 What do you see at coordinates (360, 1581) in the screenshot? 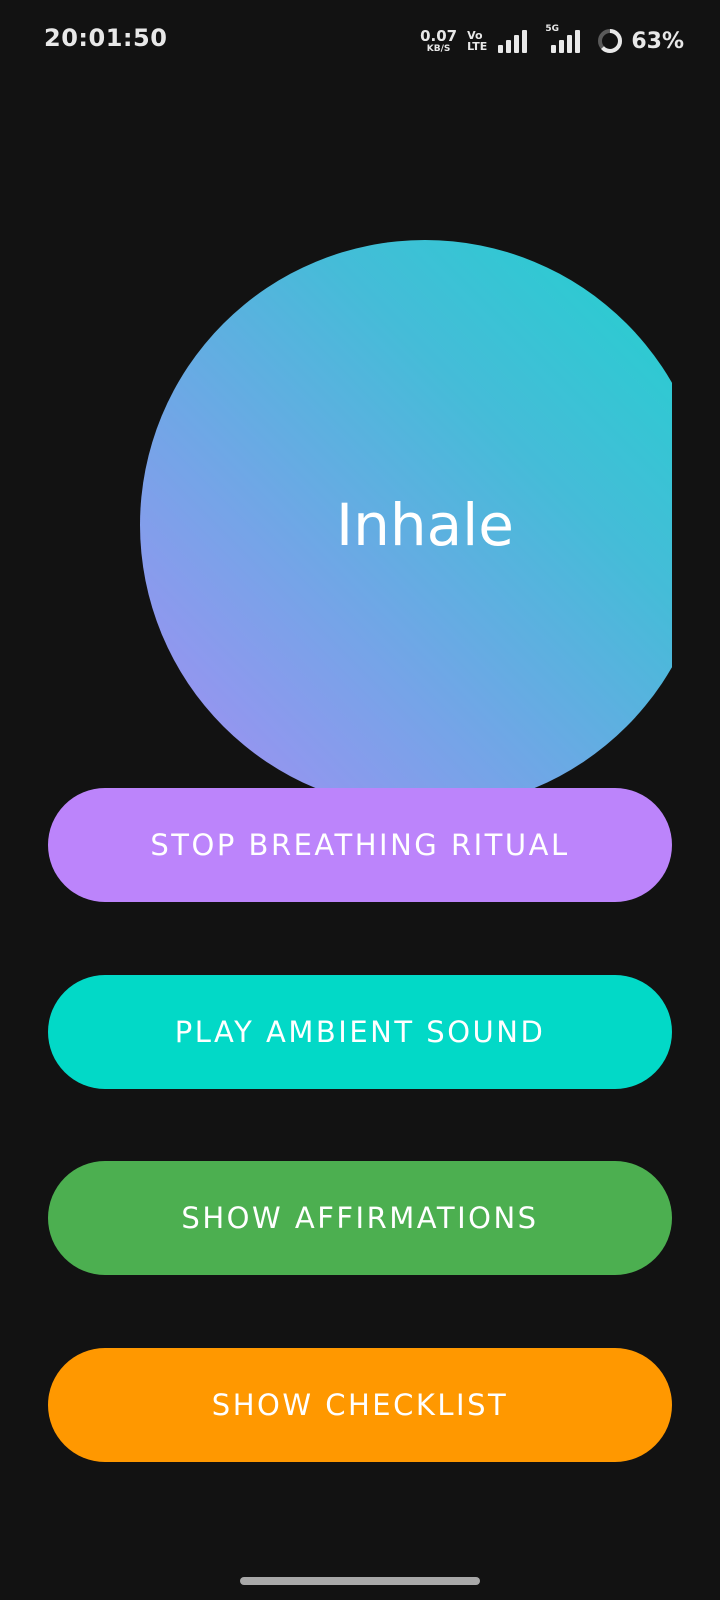
I see `gesture-nav-handle` at bounding box center [360, 1581].